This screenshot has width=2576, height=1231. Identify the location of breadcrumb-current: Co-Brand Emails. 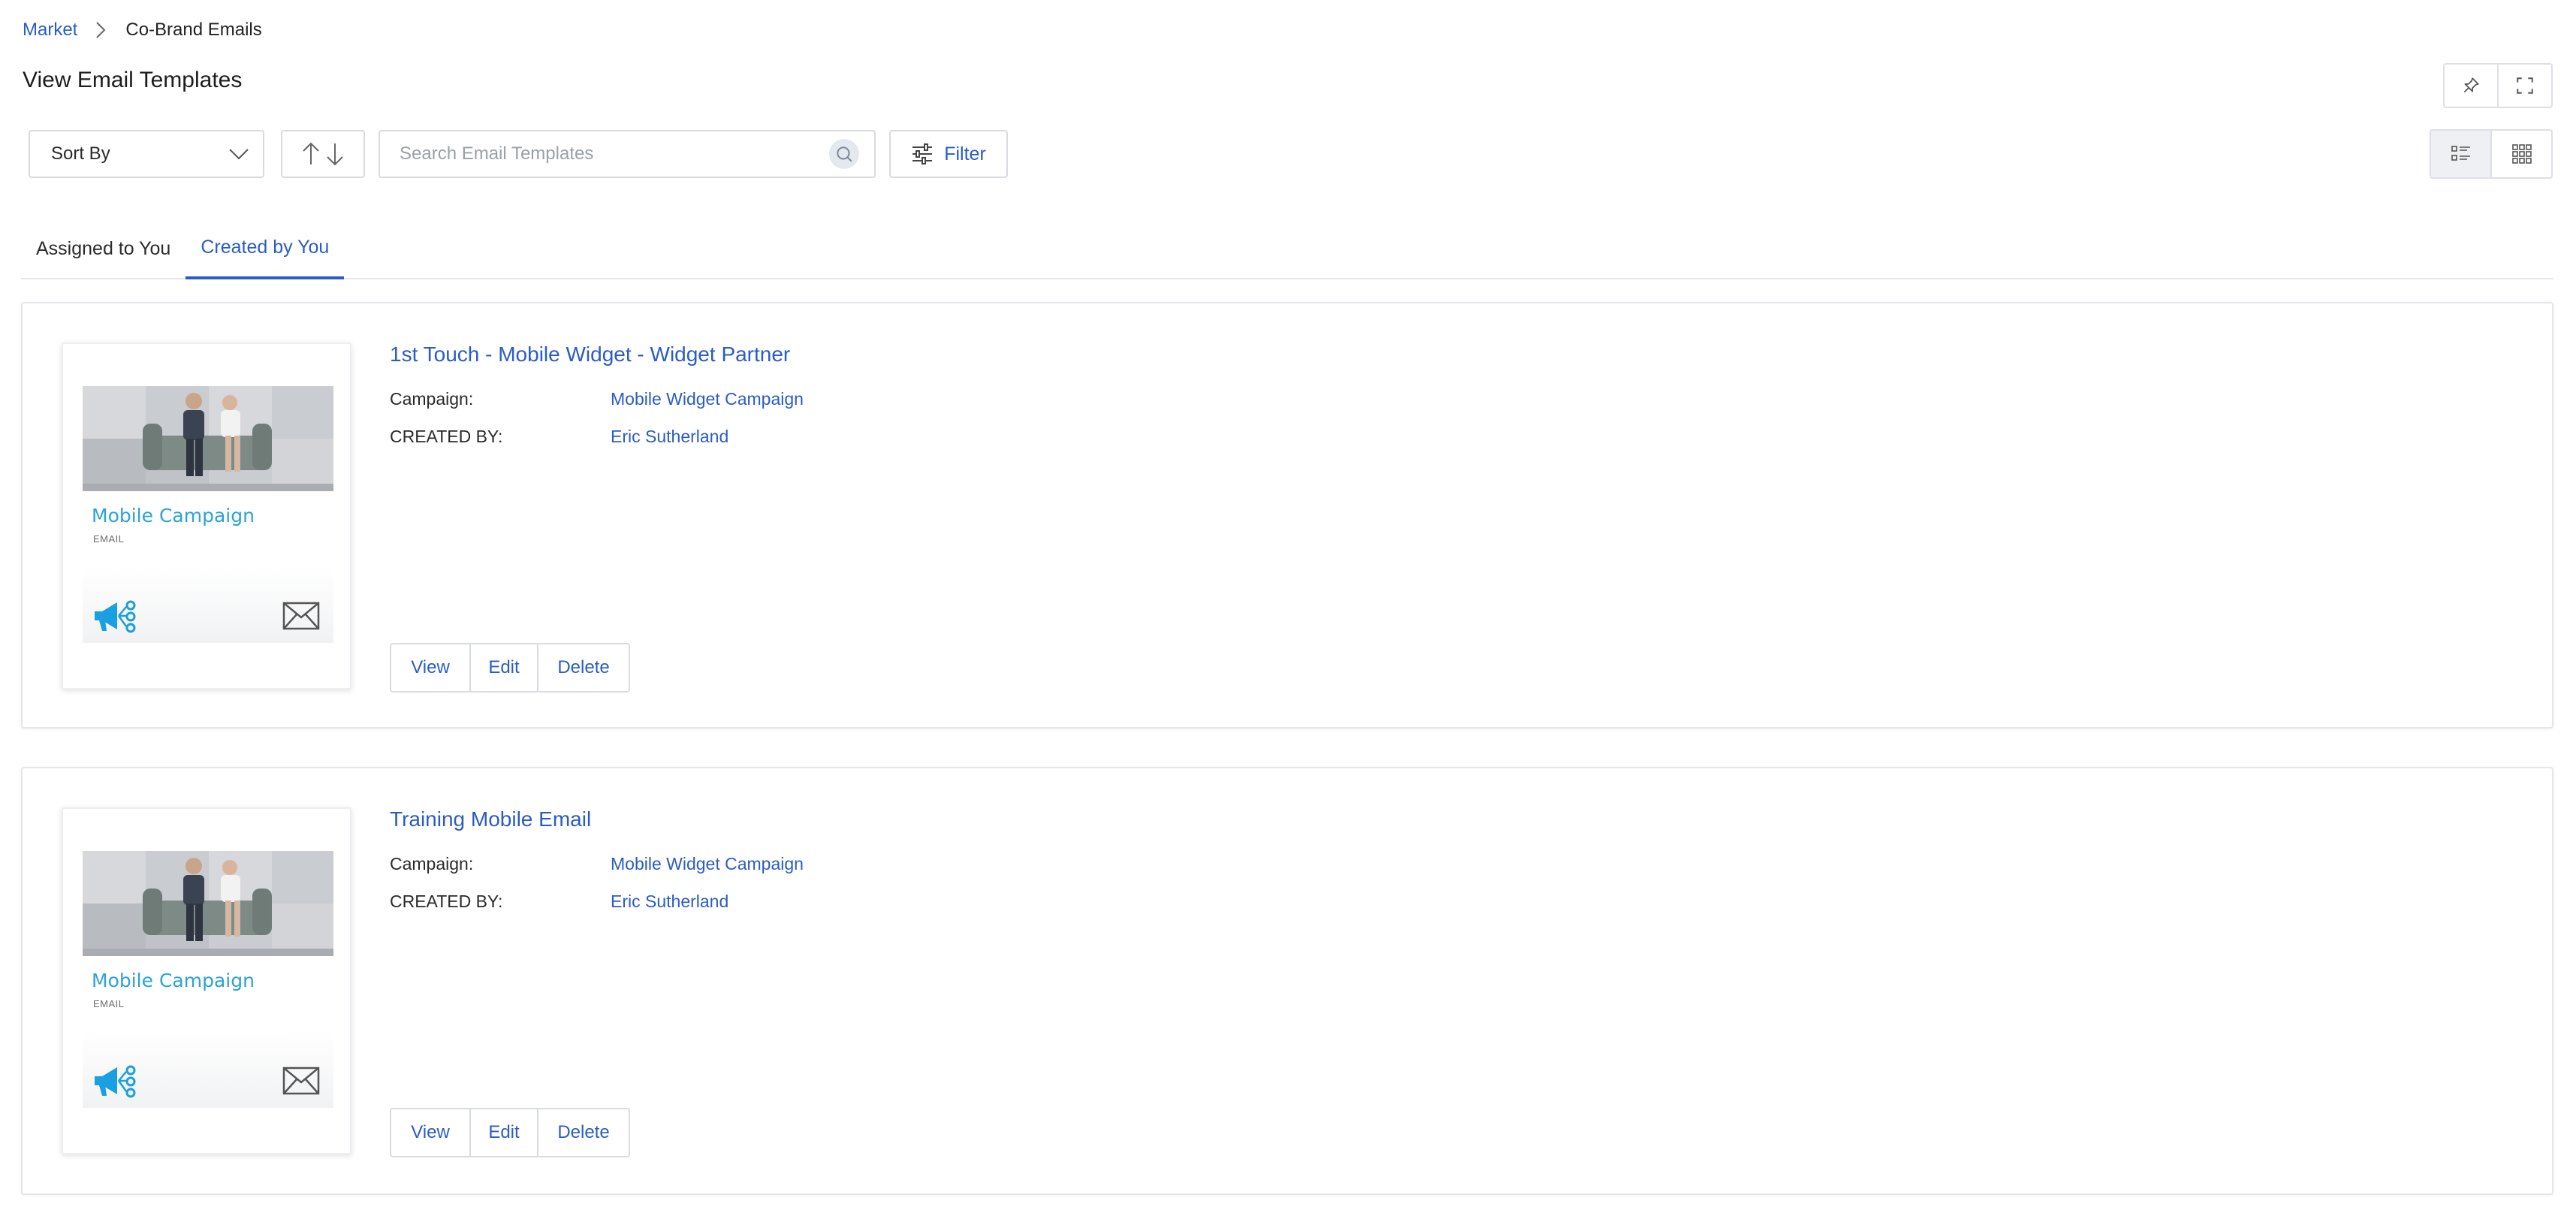
(193, 30).